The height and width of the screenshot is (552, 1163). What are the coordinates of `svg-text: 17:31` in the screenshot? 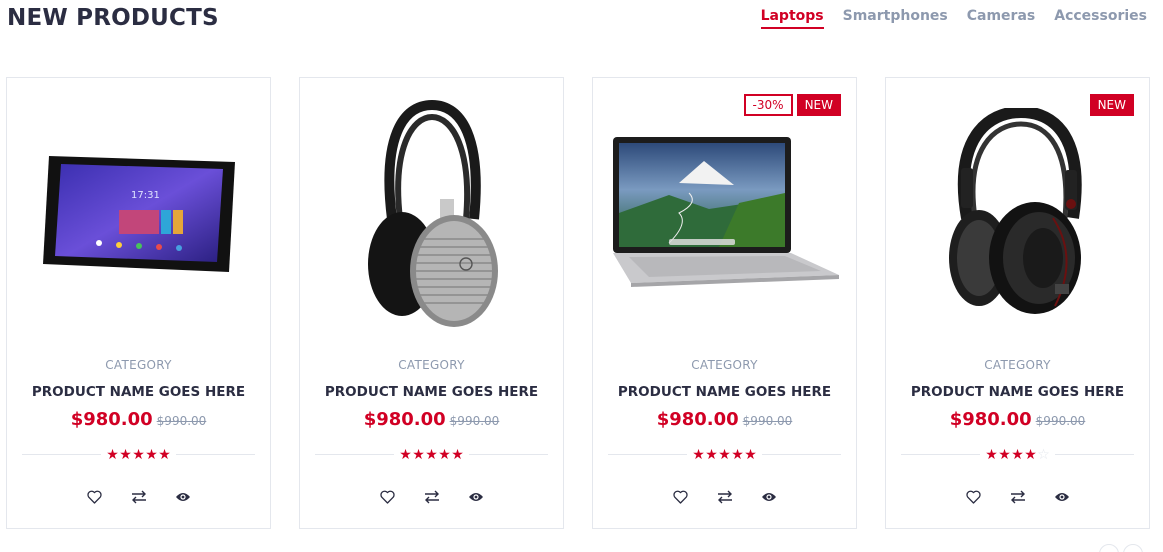 It's located at (145, 195).